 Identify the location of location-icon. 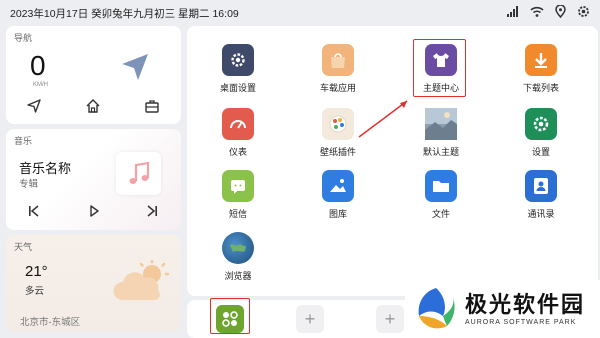
(560, 11).